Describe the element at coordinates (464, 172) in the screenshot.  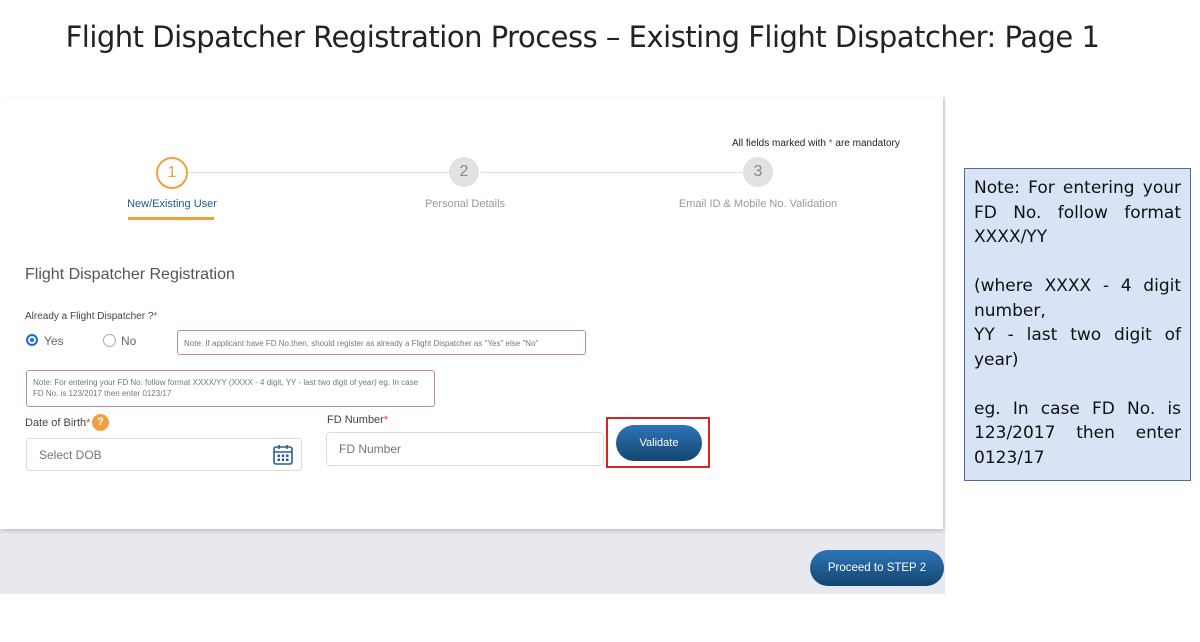
I see `step-2-circle: 2` at that location.